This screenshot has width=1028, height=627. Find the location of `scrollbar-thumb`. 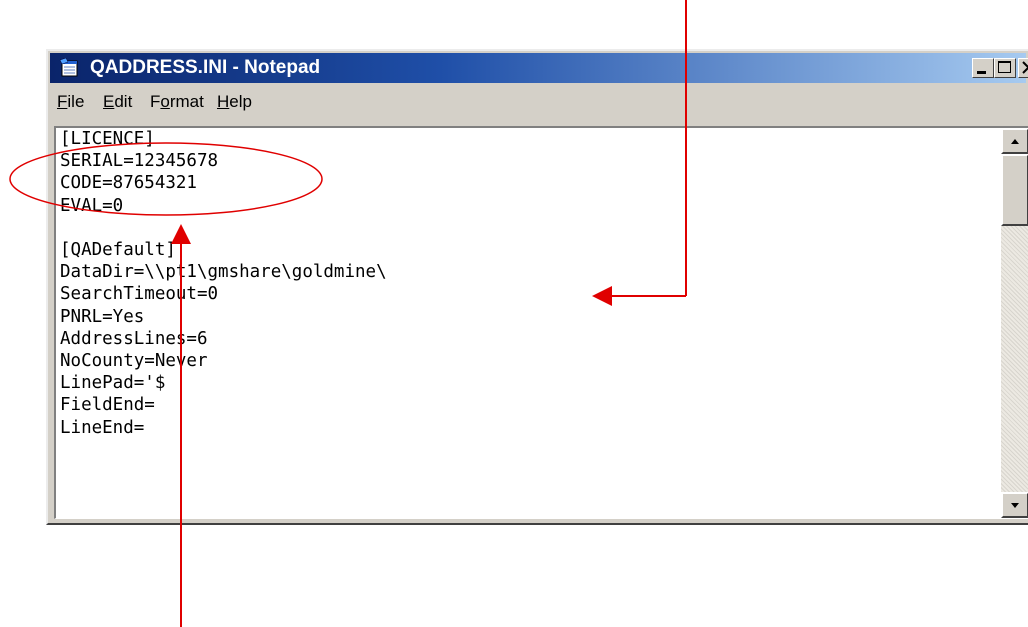

scrollbar-thumb is located at coordinates (1014, 190).